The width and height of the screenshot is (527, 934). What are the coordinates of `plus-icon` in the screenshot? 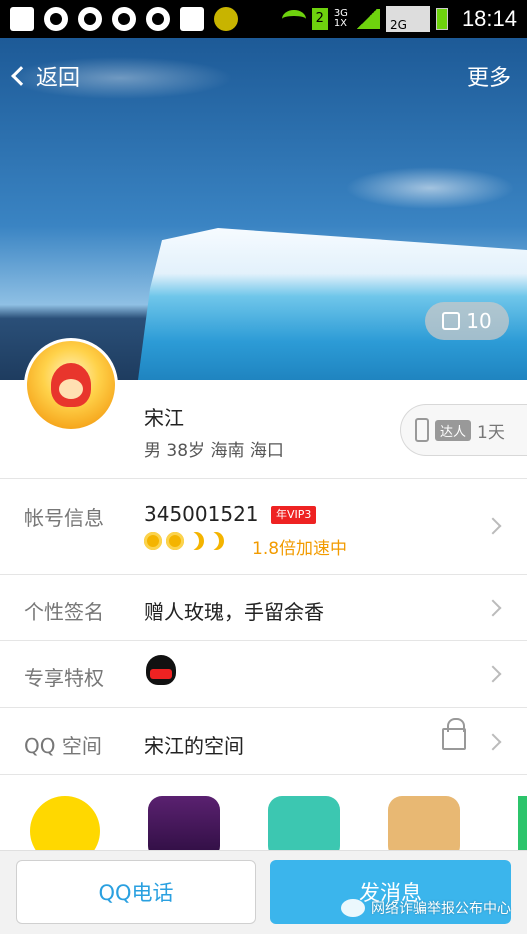 It's located at (22, 19).